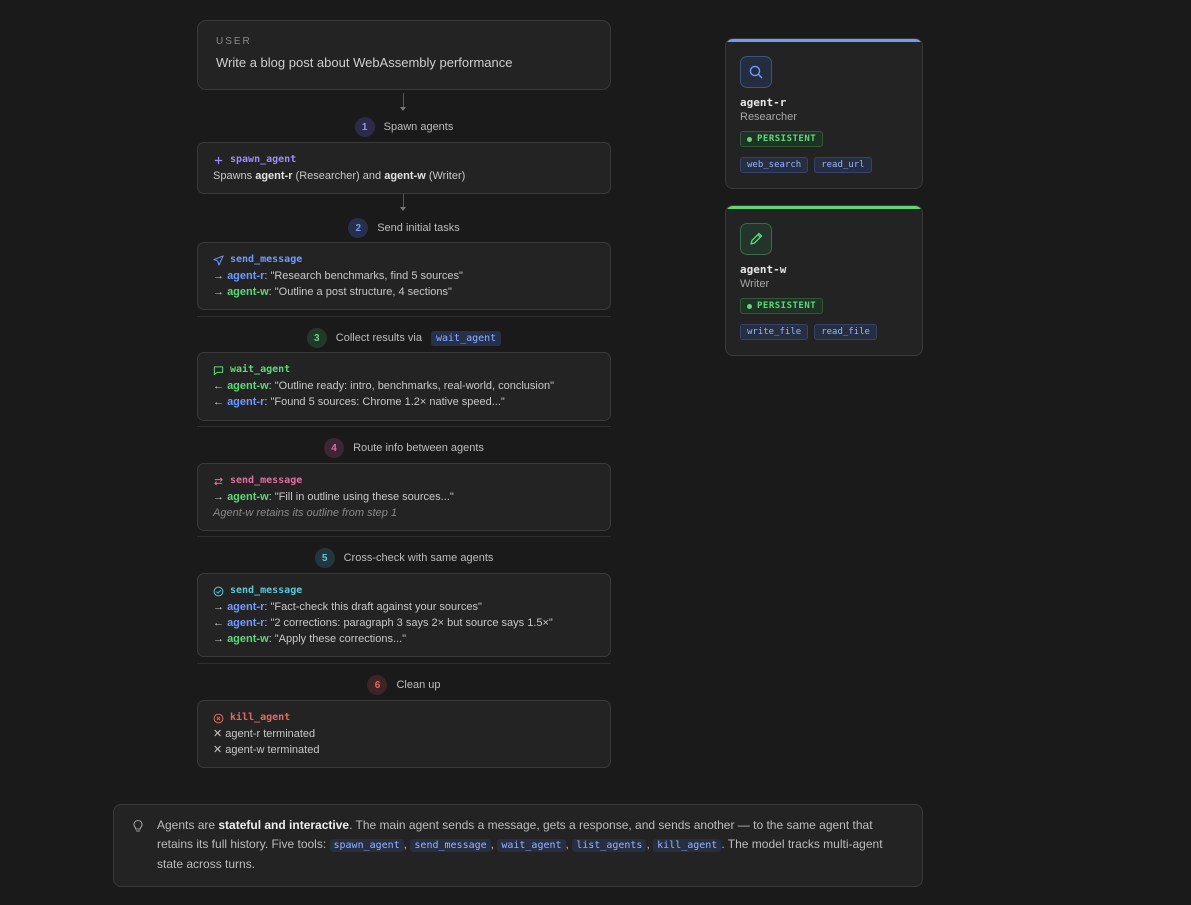  What do you see at coordinates (284, 825) in the screenshot?
I see `callout-emphasis: stateful and interactive` at bounding box center [284, 825].